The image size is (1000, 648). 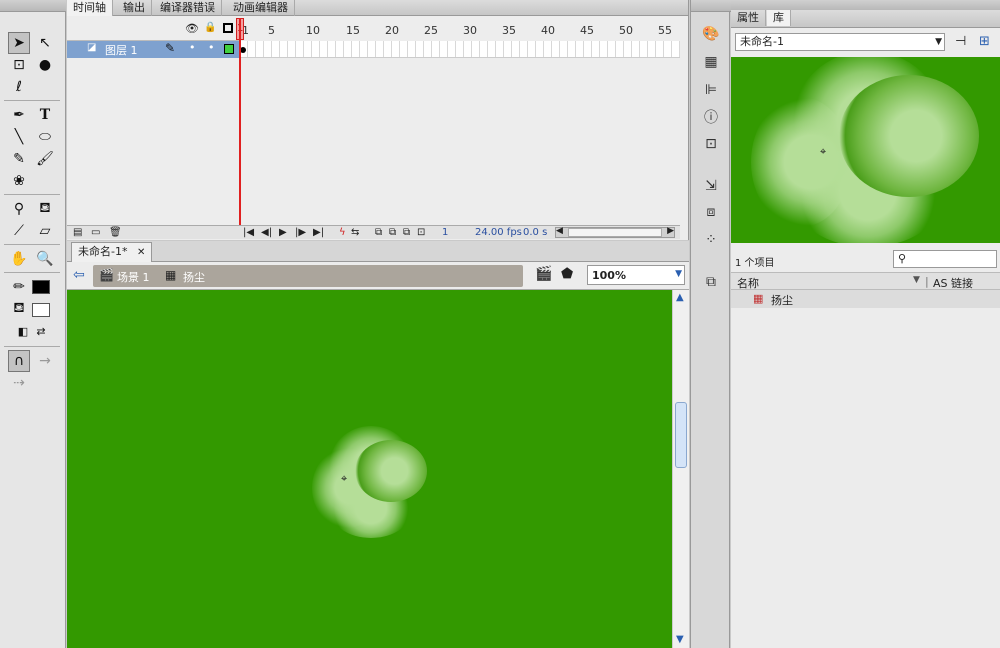 I want to click on brush-tool-icon: 🖌, so click(x=45, y=159).